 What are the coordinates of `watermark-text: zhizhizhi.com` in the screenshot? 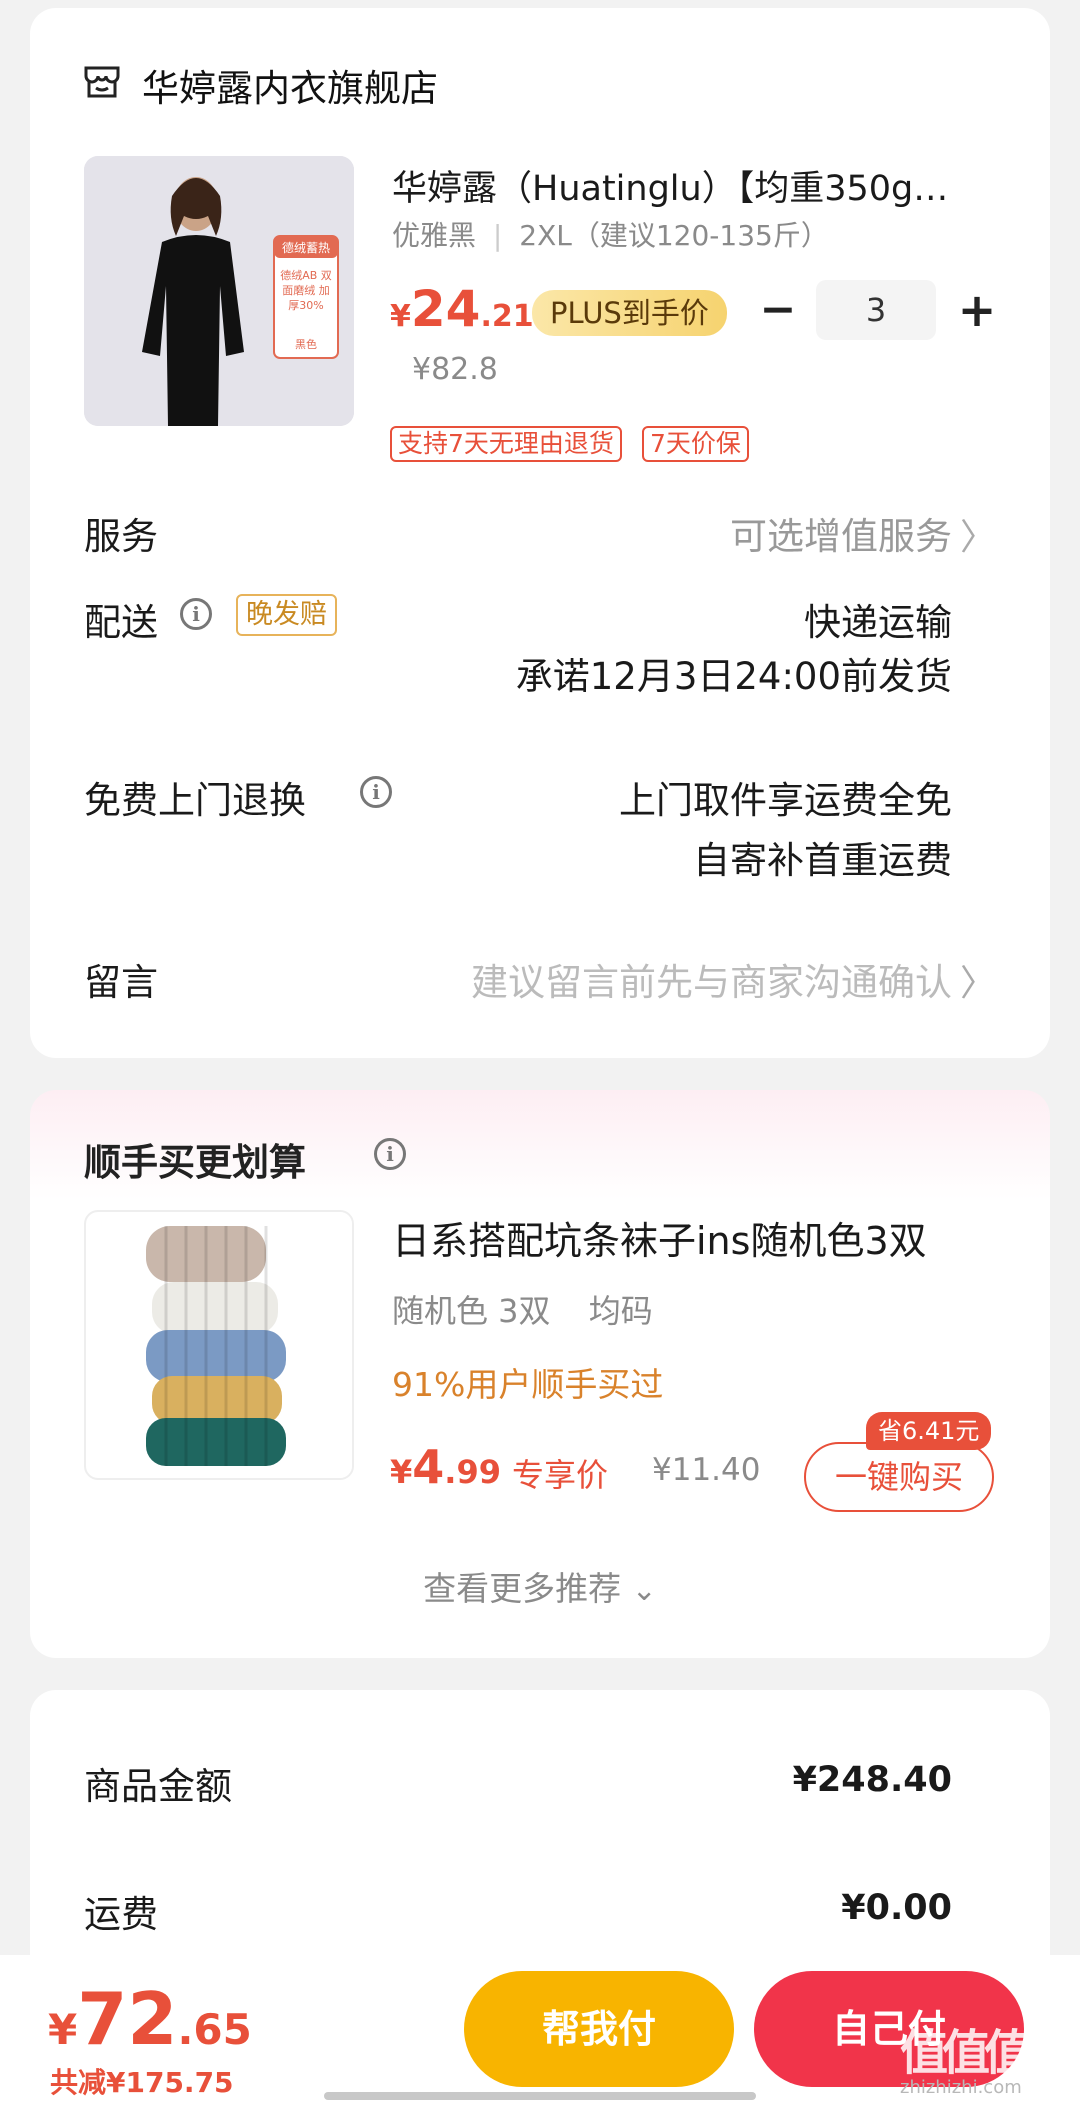 It's located at (961, 2087).